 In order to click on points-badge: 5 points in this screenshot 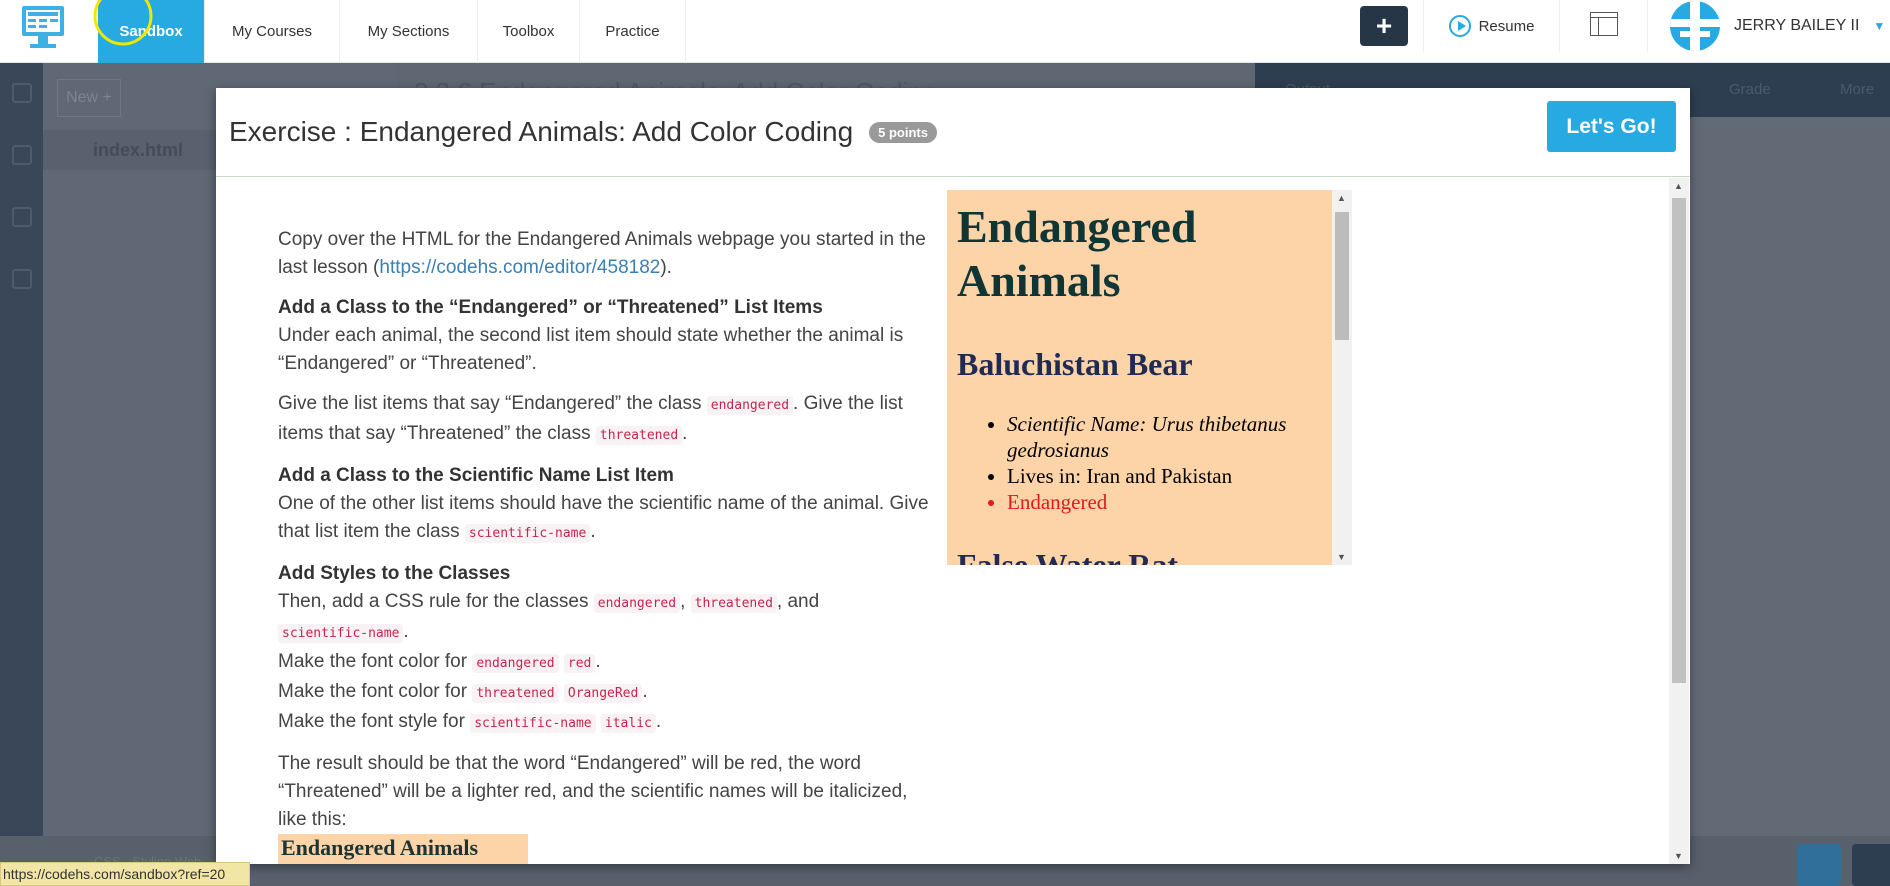, I will do `click(903, 132)`.